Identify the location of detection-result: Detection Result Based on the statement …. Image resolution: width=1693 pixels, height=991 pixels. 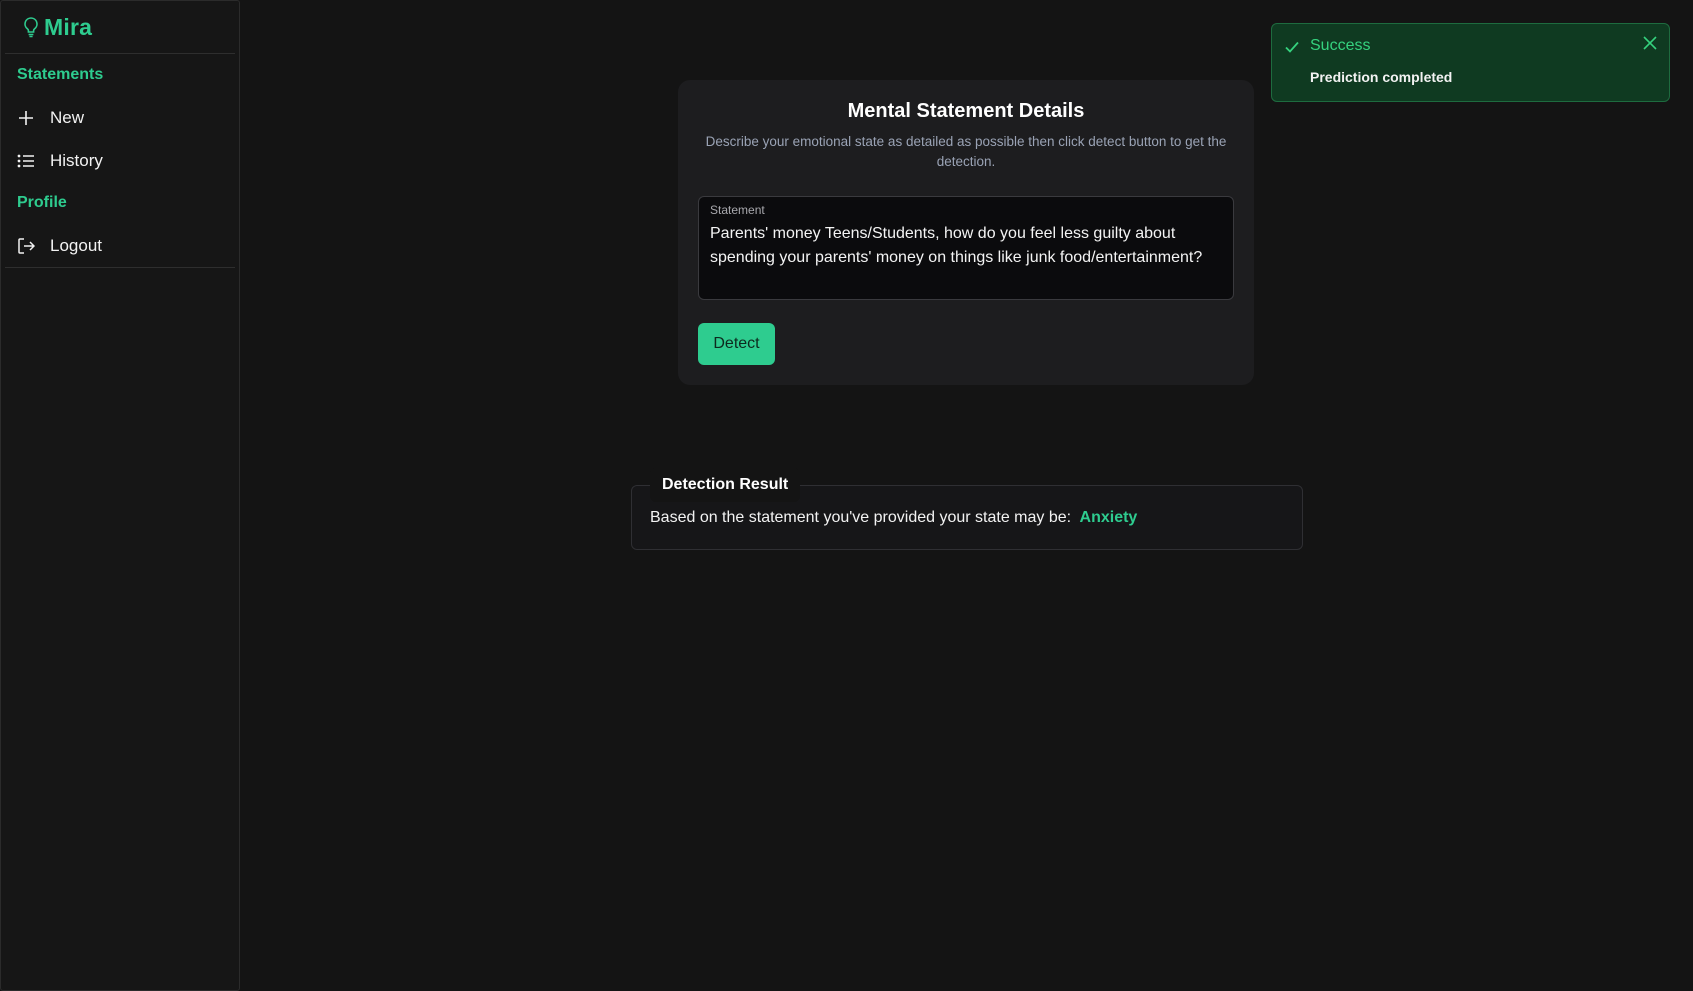
(967, 509).